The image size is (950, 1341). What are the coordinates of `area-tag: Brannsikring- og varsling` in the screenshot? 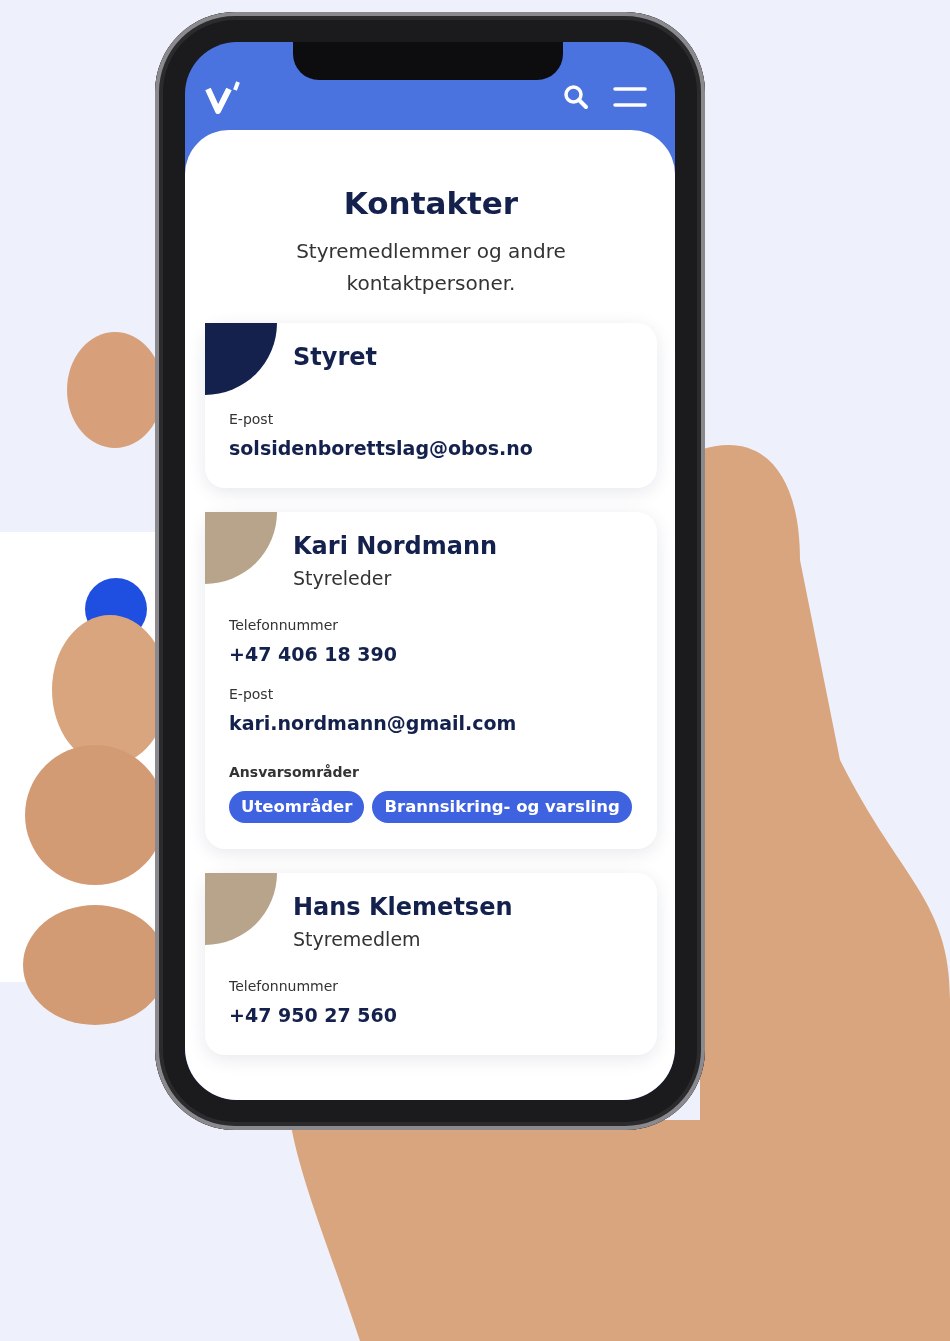 It's located at (502, 807).